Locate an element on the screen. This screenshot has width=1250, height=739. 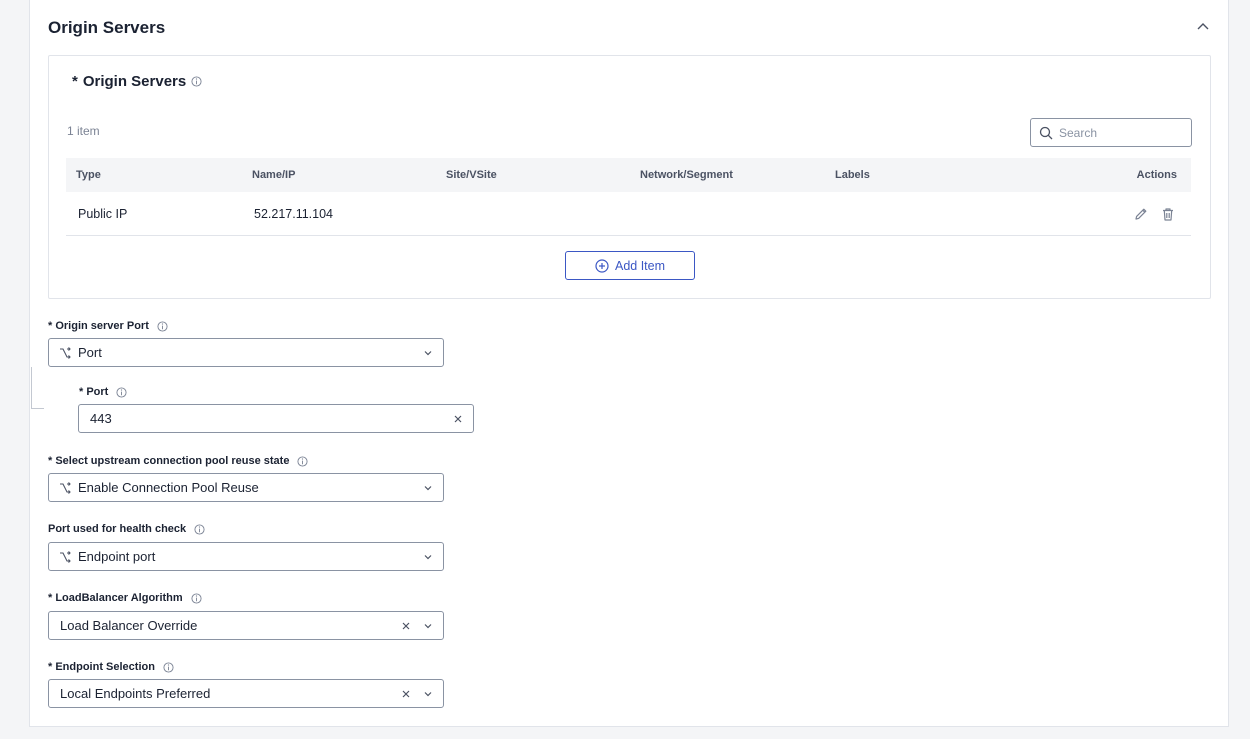
endpoint-sel-label: * Endpoint Selection is located at coordinates (111, 667).